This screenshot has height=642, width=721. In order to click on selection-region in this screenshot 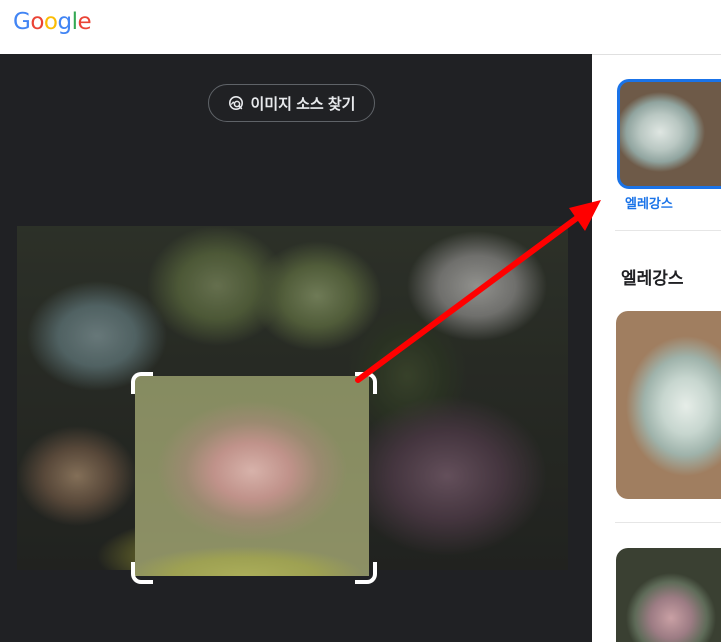, I will do `click(252, 476)`.